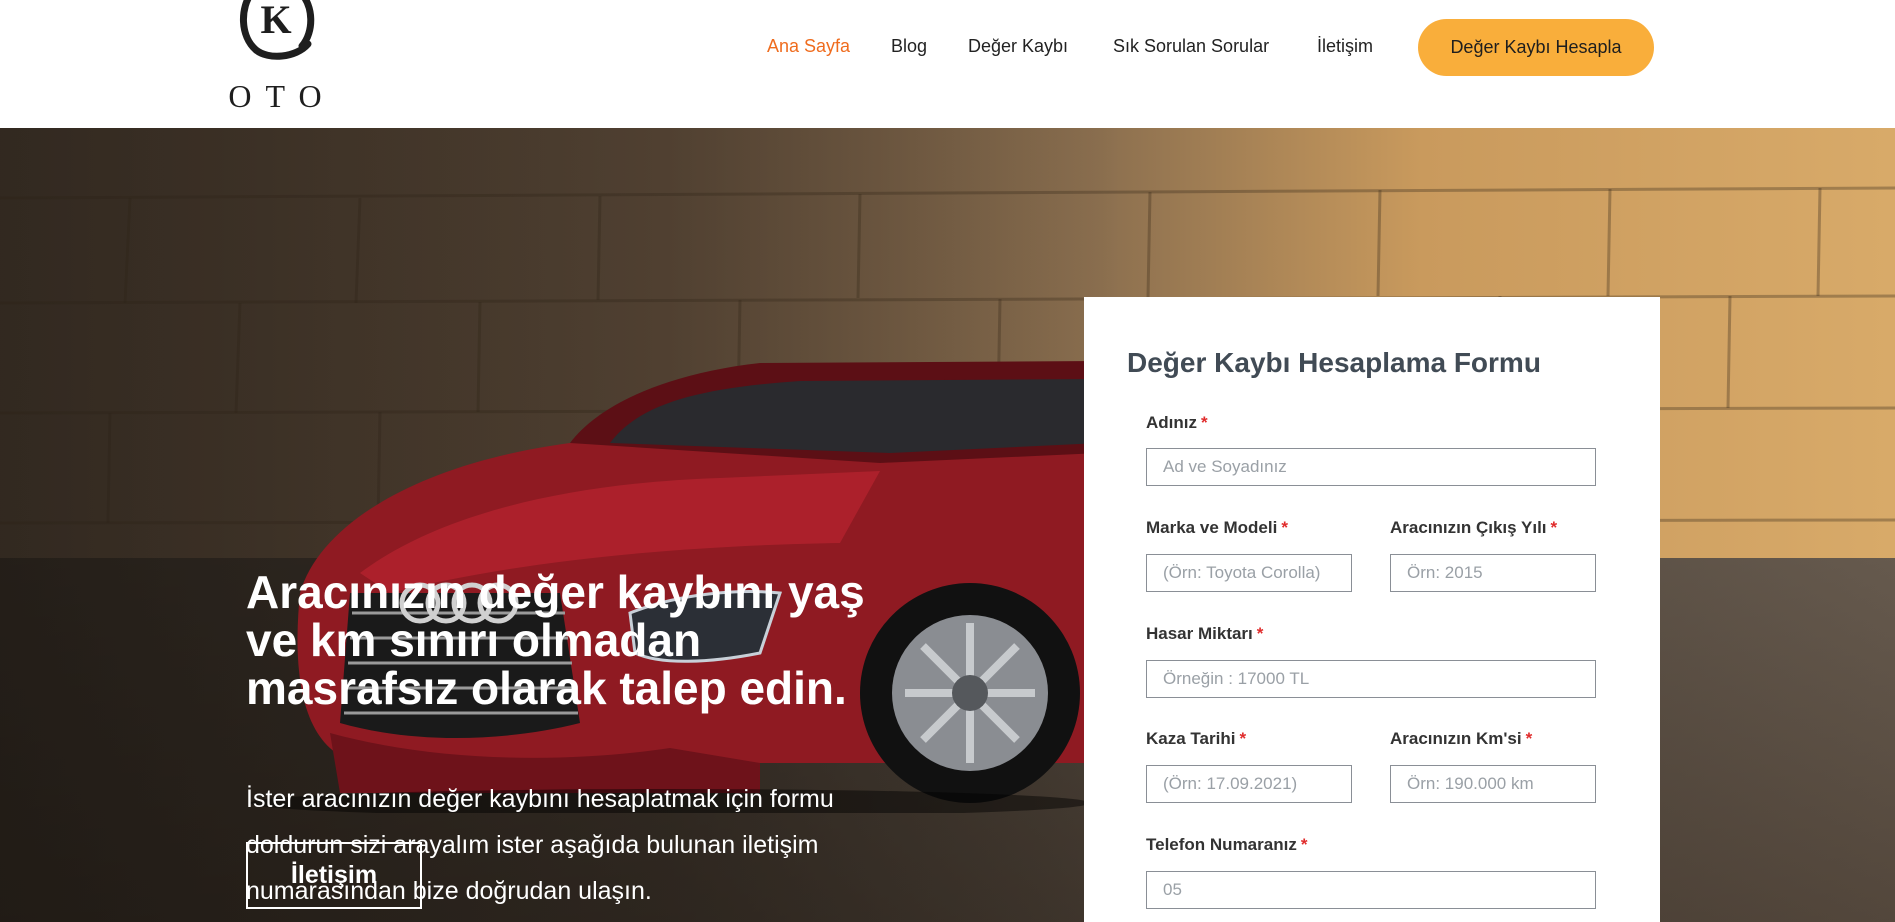  I want to click on year-input, so click(1493, 573).